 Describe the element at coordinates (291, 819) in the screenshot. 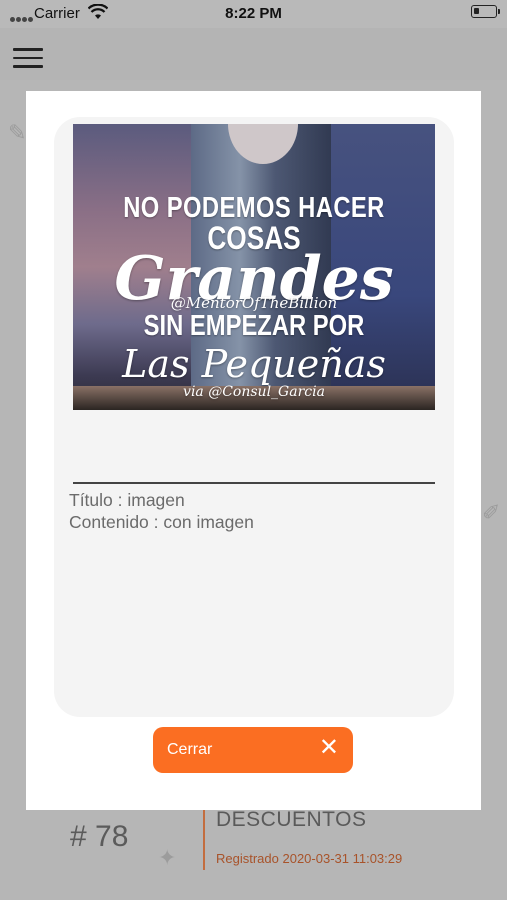

I see `item-title: DESCUENTOS` at that location.